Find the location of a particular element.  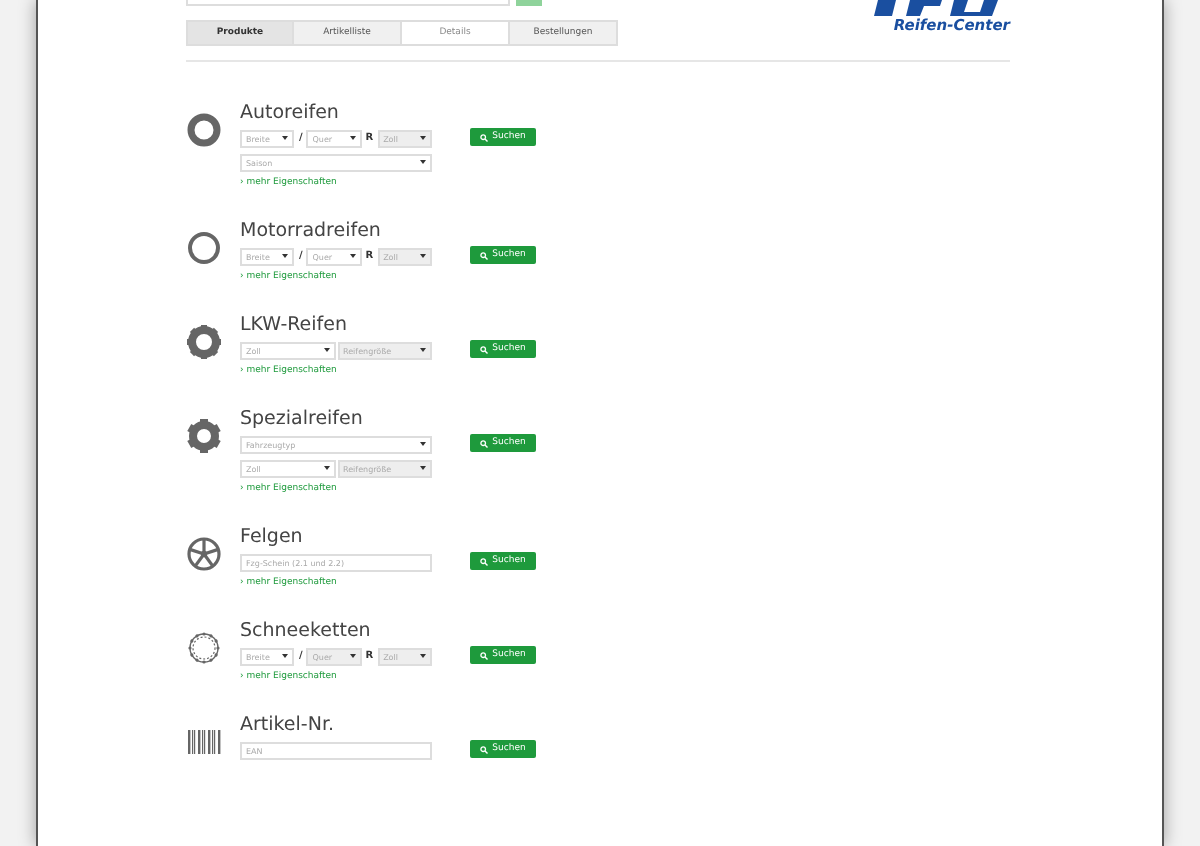

category-title: Spezialreifen is located at coordinates (302, 420).